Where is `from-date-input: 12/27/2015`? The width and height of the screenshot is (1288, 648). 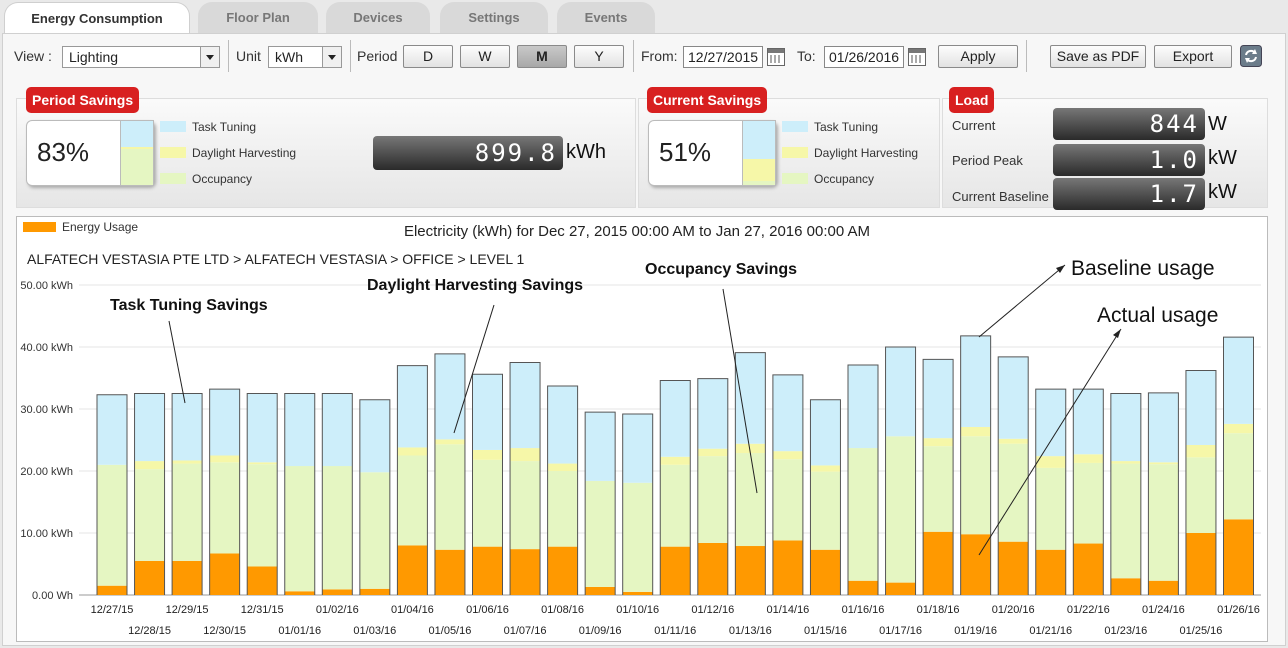
from-date-input: 12/27/2015 is located at coordinates (723, 57).